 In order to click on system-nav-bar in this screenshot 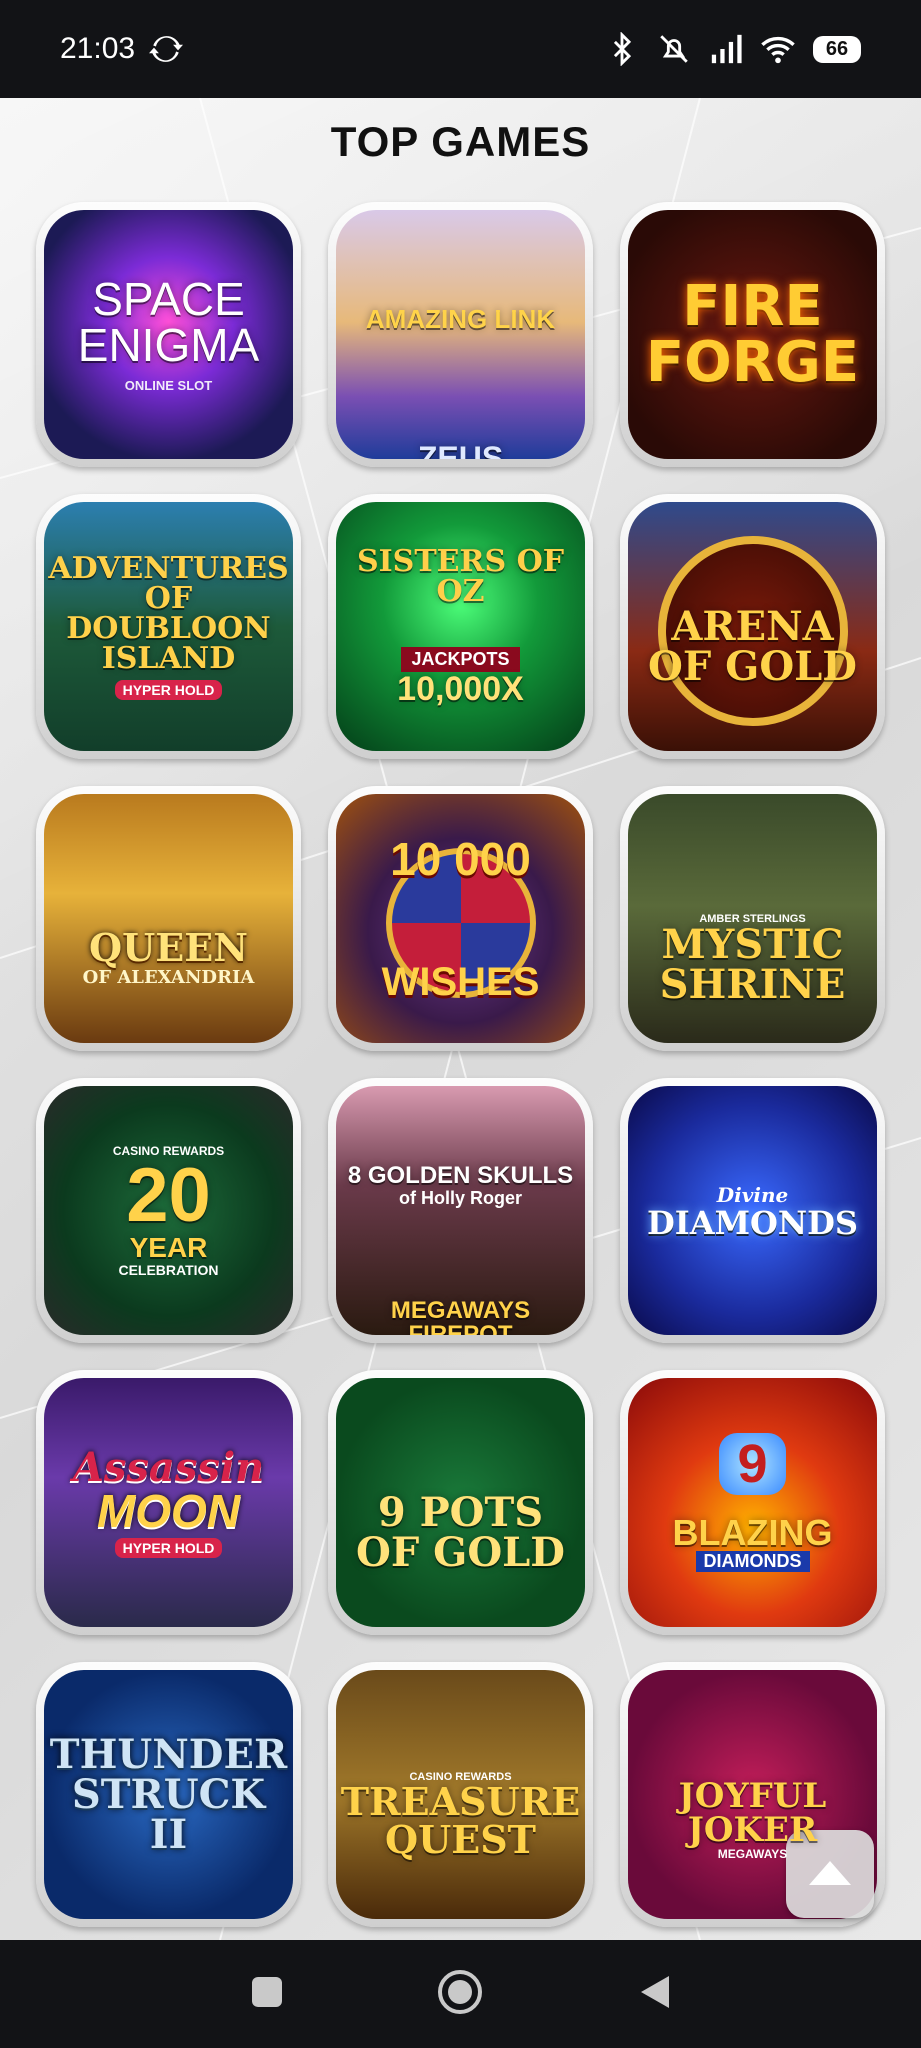, I will do `click(460, 1994)`.